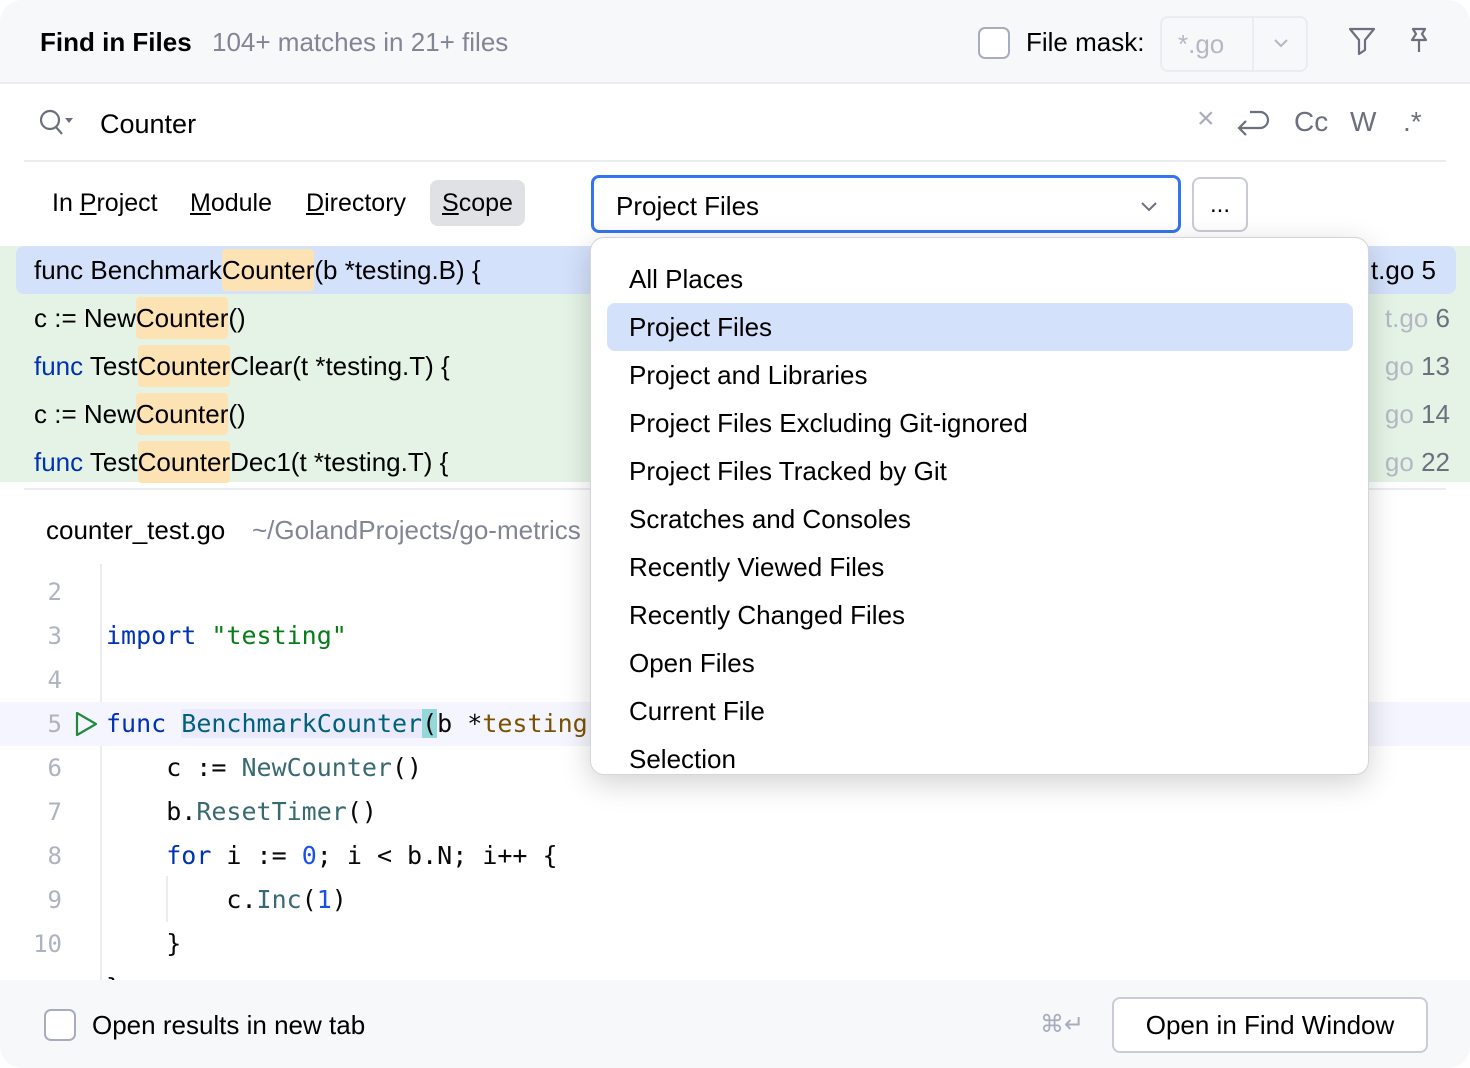 This screenshot has height=1068, width=1470. Describe the element at coordinates (86, 724) in the screenshot. I see `run-icon` at that location.